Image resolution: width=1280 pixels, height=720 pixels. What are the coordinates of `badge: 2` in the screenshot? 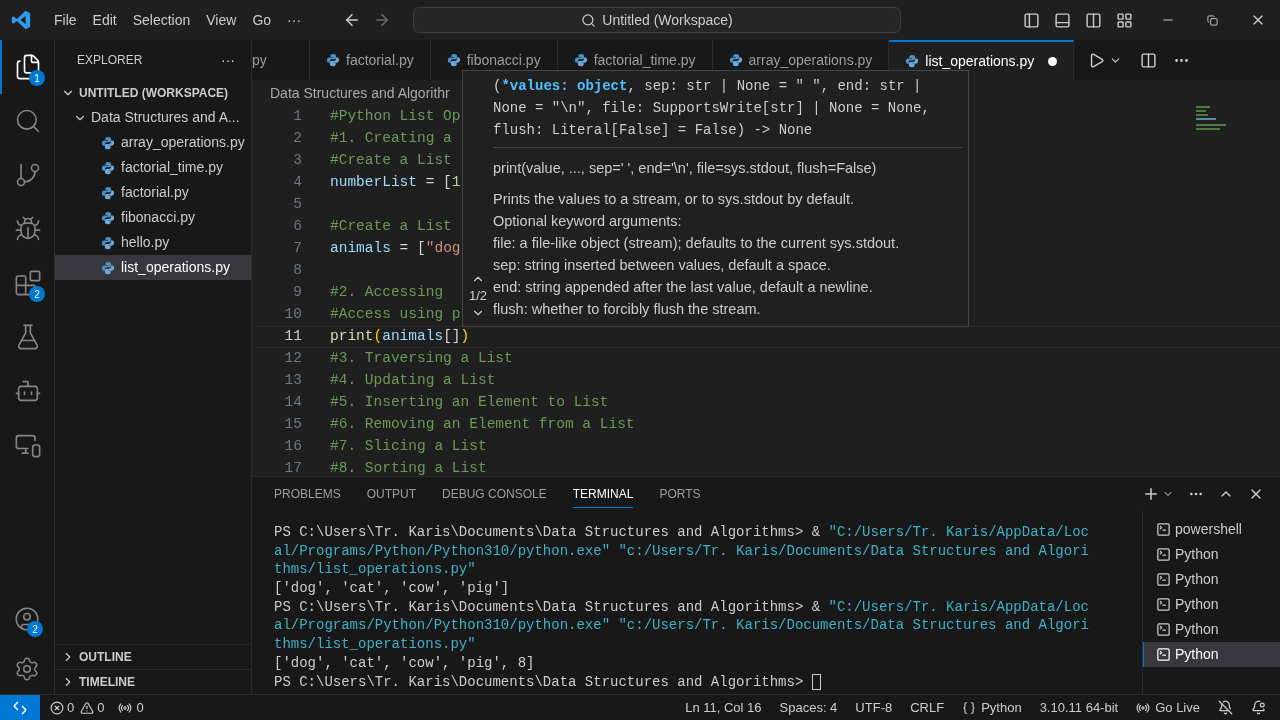 It's located at (35, 629).